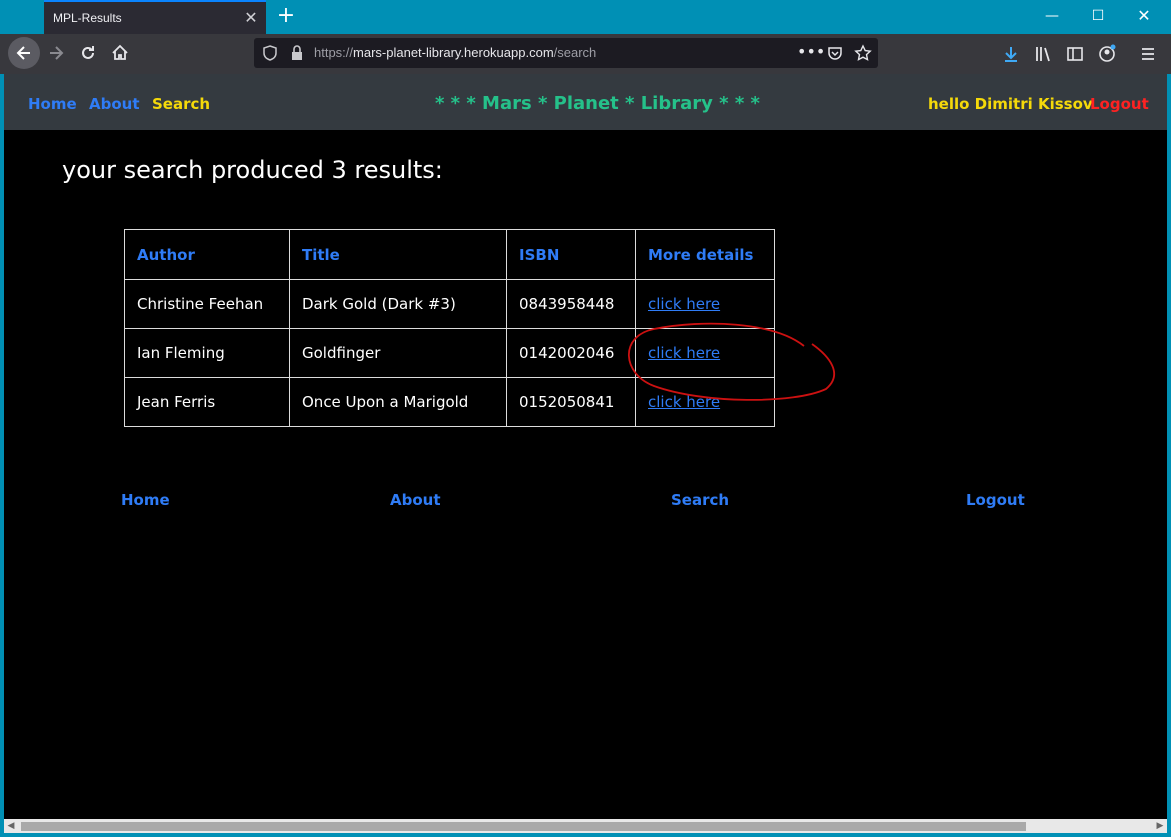 This screenshot has width=1171, height=837. Describe the element at coordinates (398, 304) in the screenshot. I see `cell-title: Dark Gold (Dark #3)` at that location.